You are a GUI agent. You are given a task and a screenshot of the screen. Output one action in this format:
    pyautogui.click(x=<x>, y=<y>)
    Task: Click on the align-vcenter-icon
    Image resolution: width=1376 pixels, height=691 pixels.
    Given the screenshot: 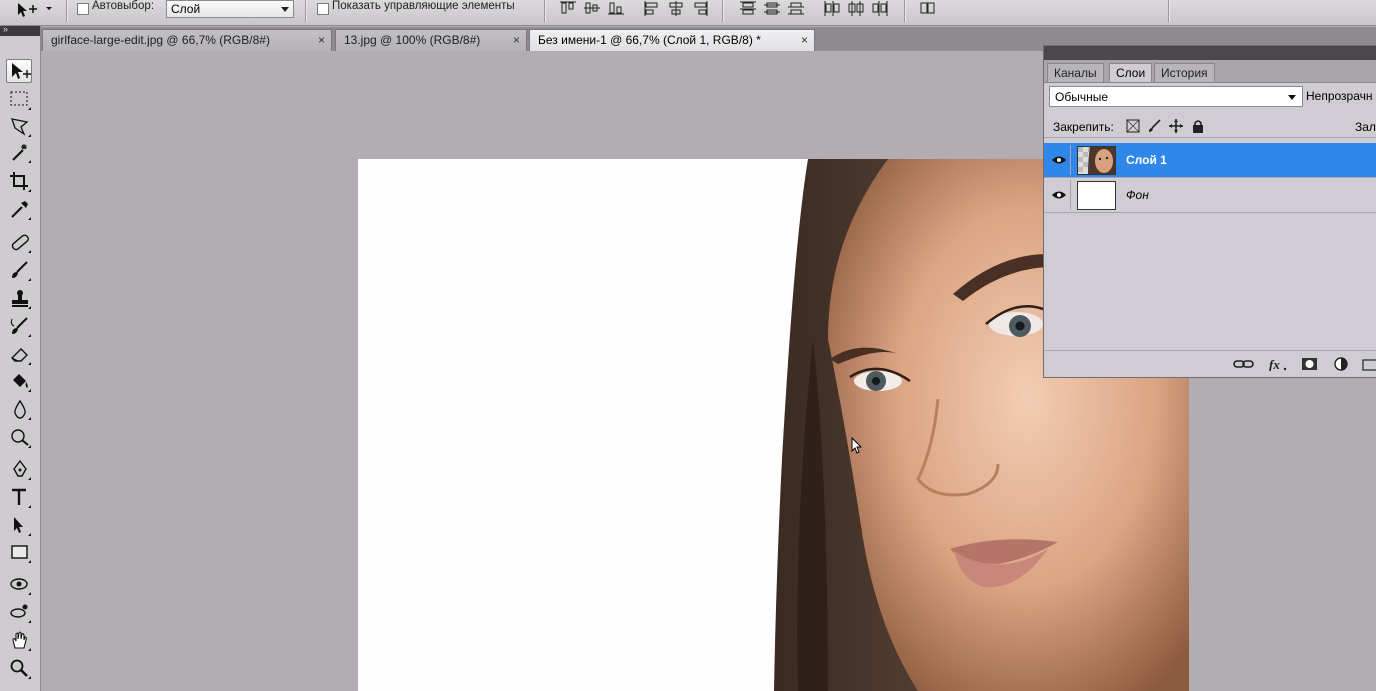 What is the action you would take?
    pyautogui.click(x=592, y=8)
    